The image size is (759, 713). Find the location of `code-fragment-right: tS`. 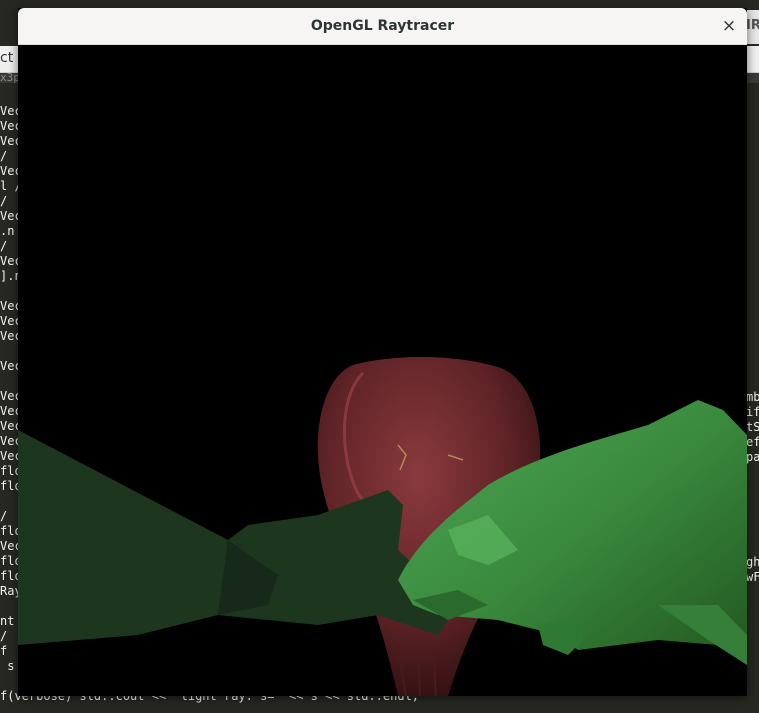

code-fragment-right: tS is located at coordinates (752, 427).